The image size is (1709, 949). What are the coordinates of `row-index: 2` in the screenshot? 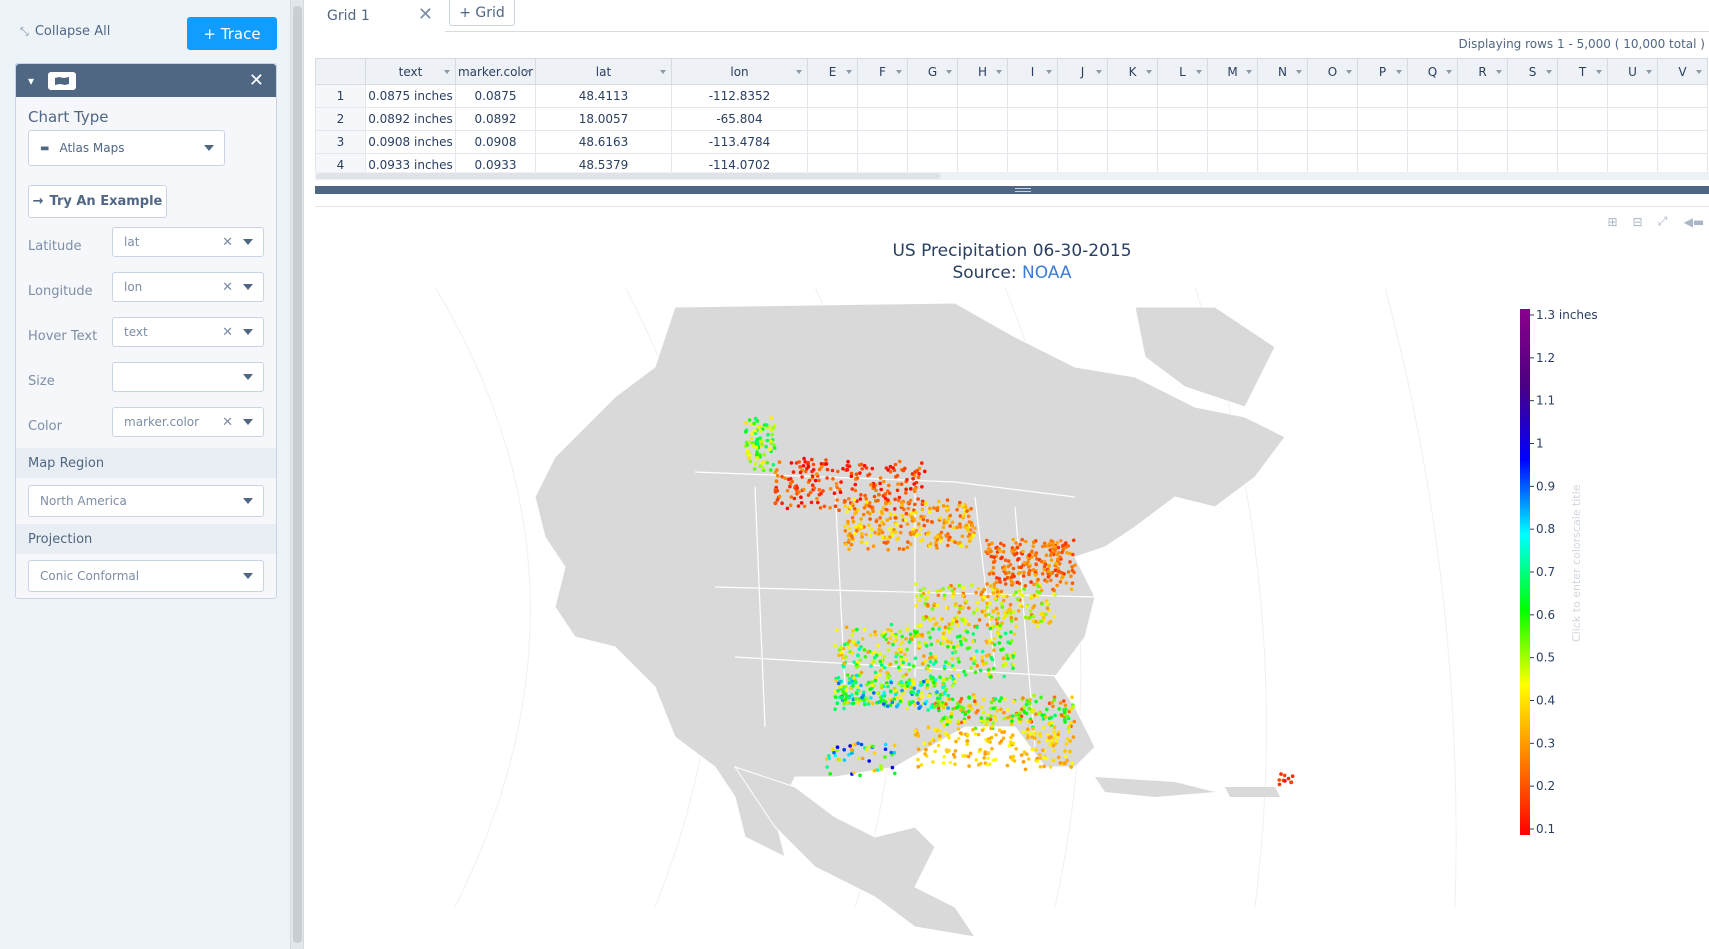 It's located at (340, 119).